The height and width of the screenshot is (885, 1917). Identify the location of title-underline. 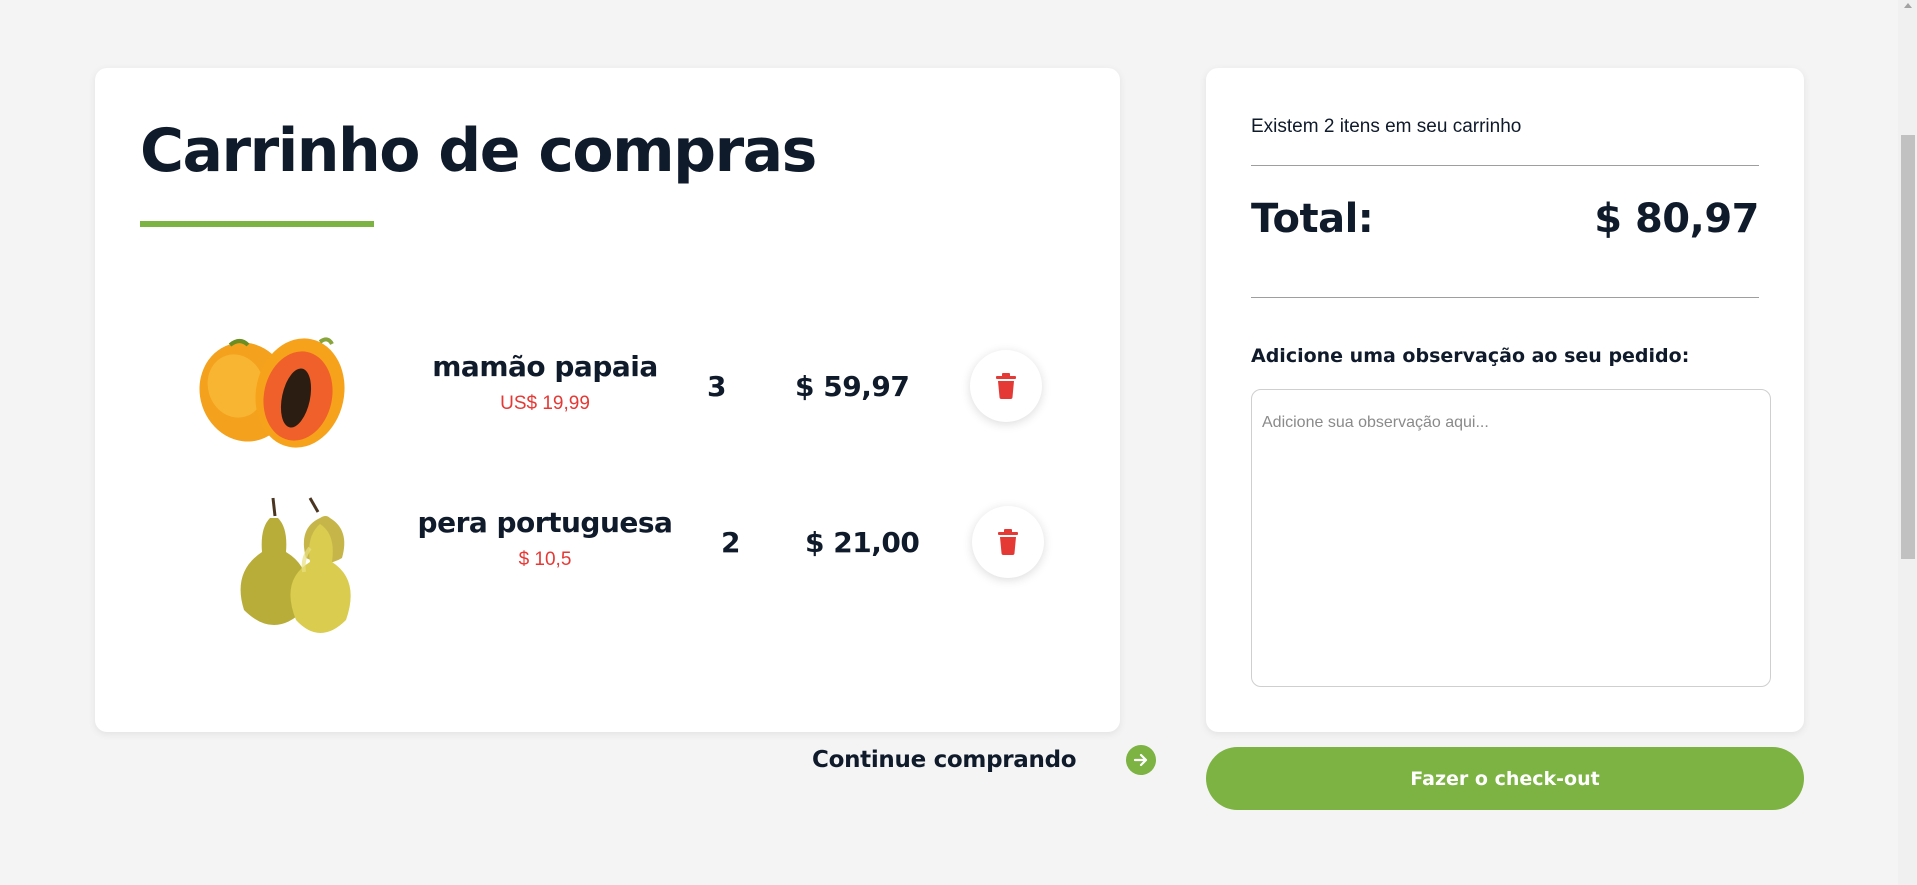
(257, 224).